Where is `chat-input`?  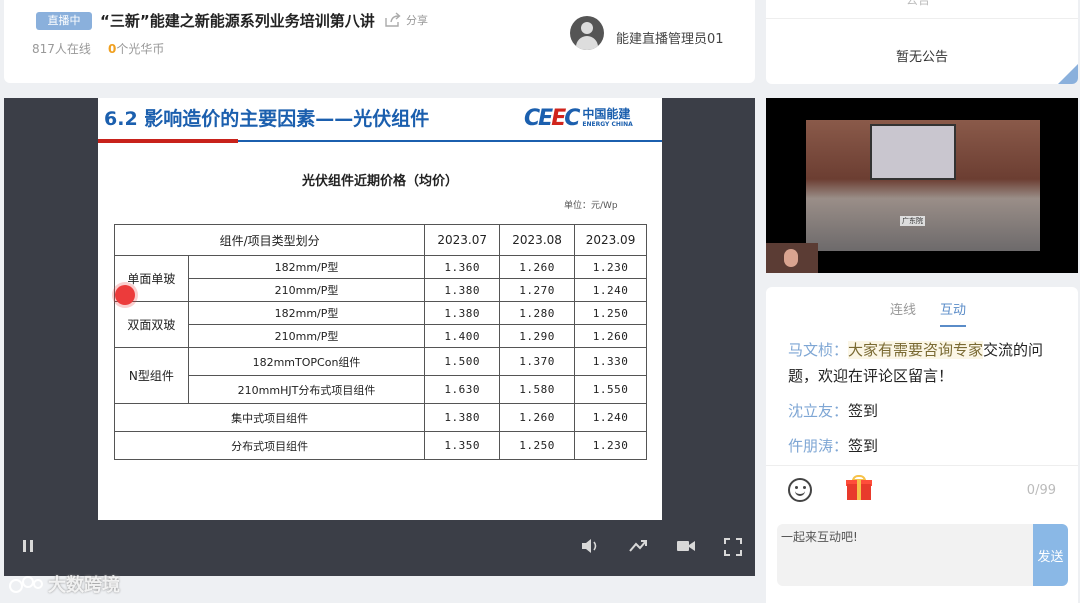
chat-input is located at coordinates (905, 555).